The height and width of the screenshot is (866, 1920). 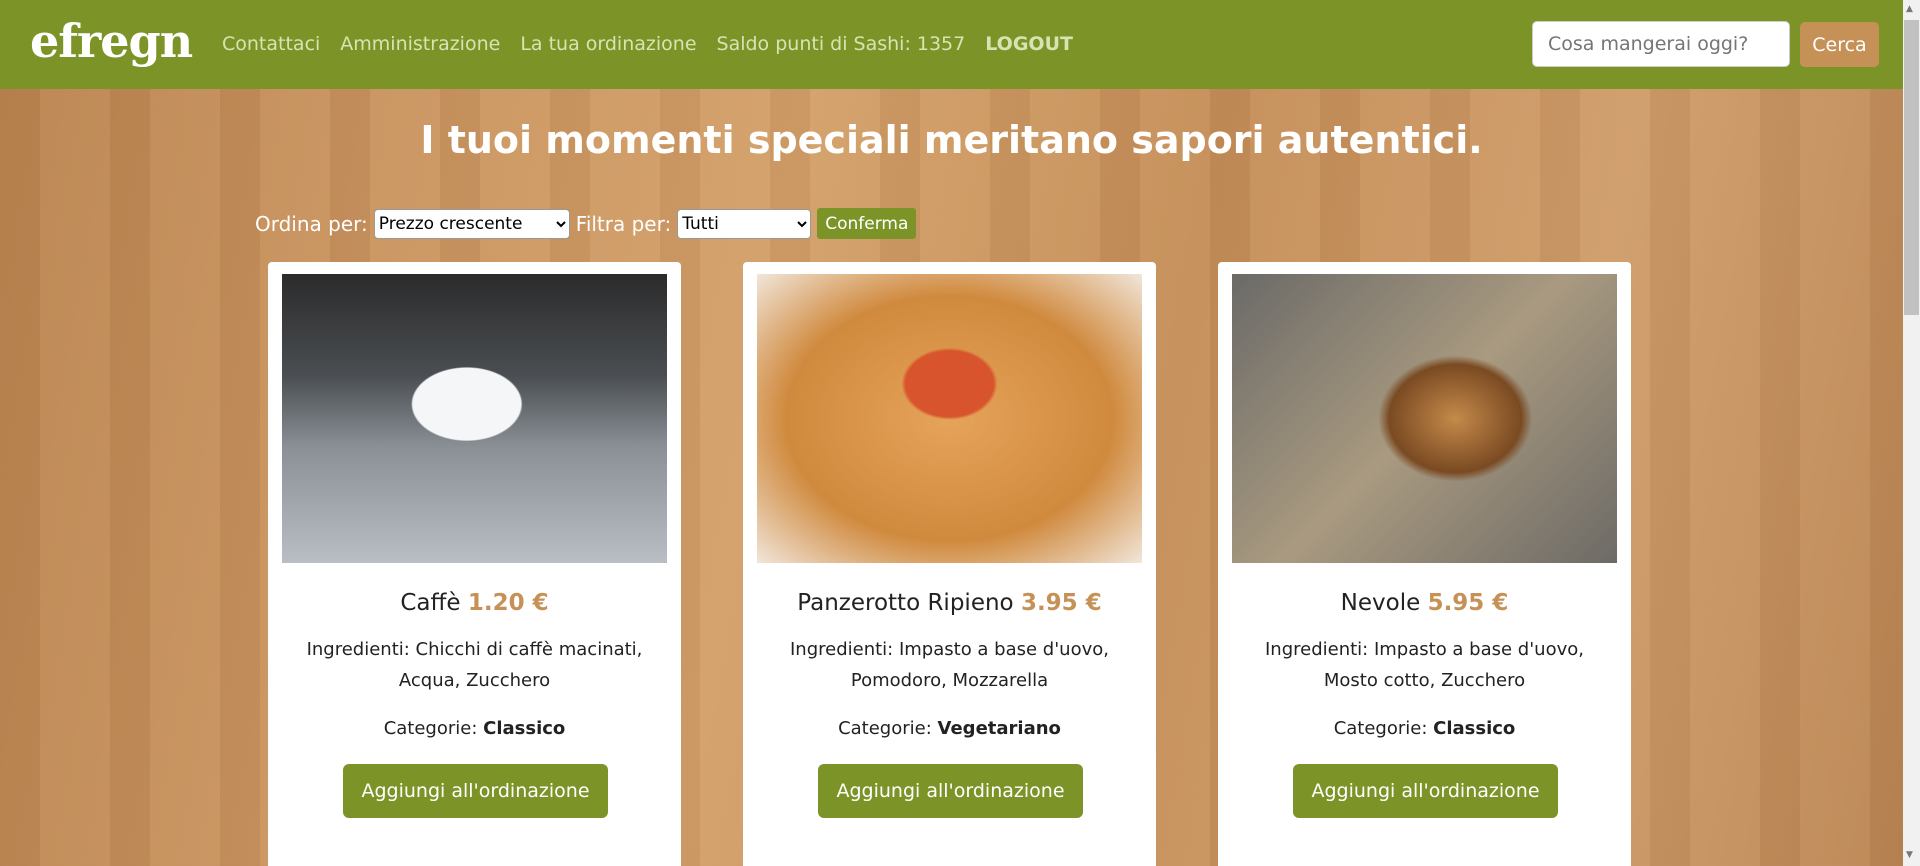 I want to click on nav-ordinazione: La tua ordinazione, so click(x=608, y=44).